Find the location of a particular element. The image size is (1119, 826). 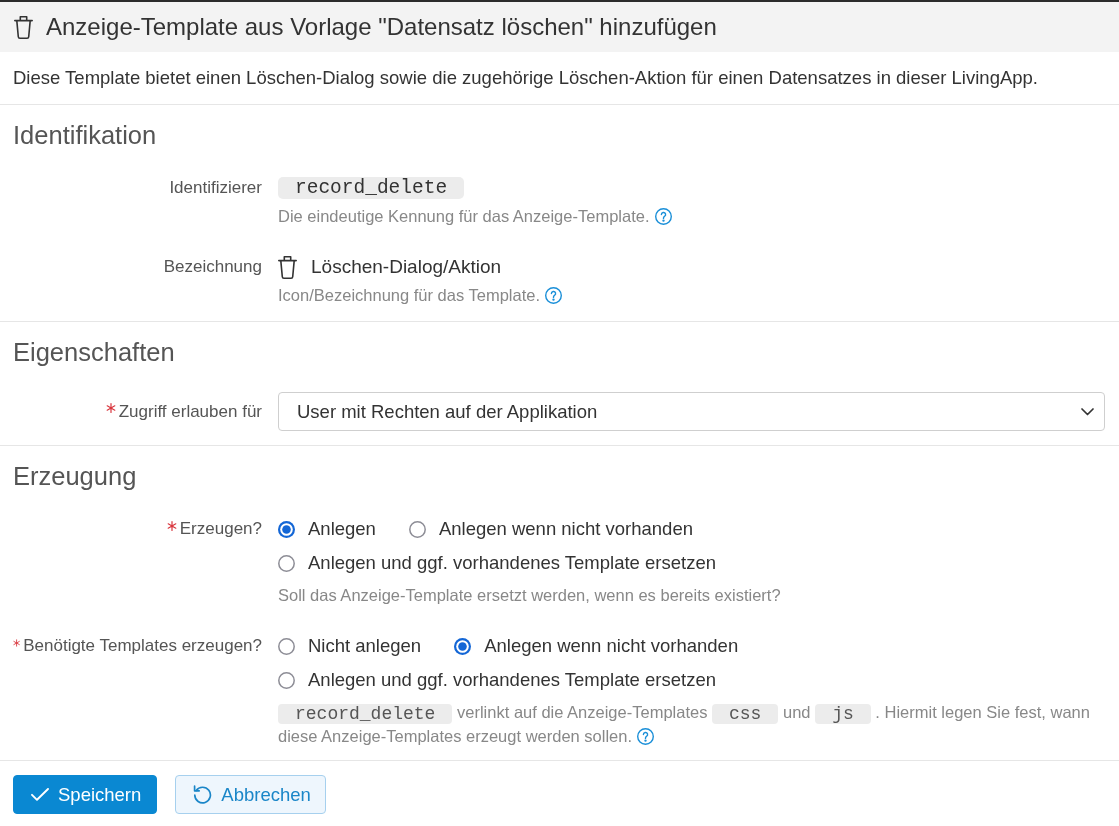

select-field: User mit Rechten auf der Applikation is located at coordinates (691, 411).